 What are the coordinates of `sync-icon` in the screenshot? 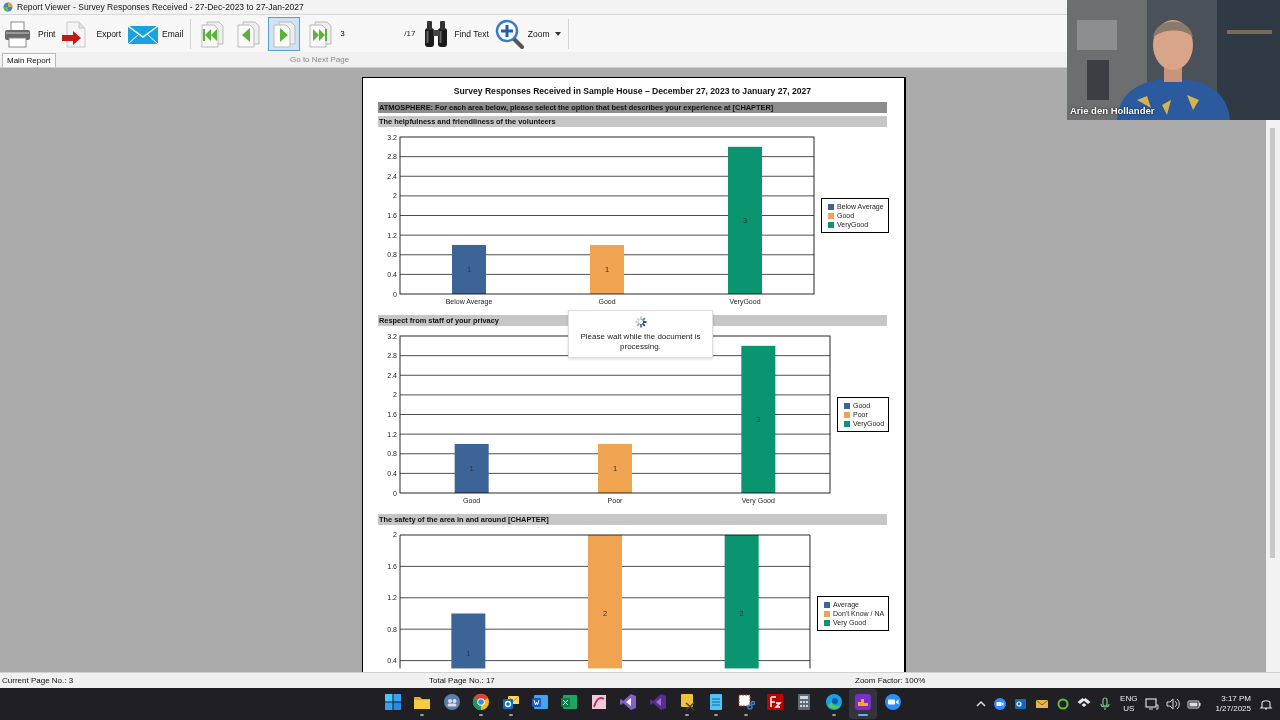 It's located at (1063, 704).